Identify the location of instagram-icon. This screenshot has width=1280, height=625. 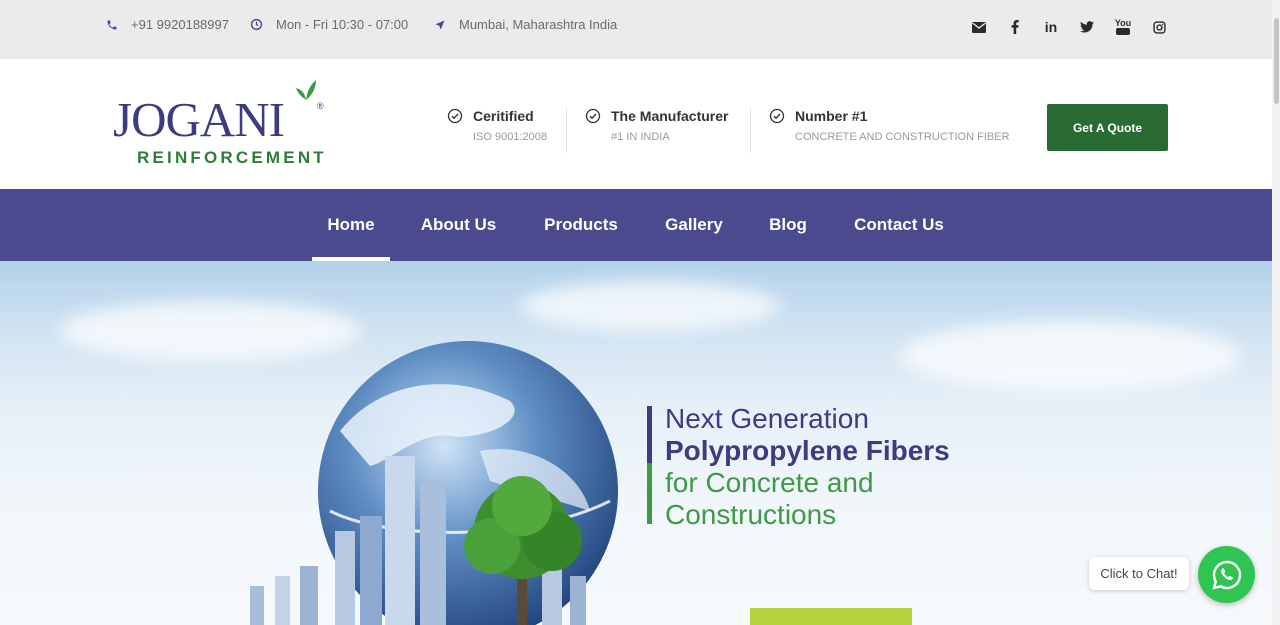
(1159, 27).